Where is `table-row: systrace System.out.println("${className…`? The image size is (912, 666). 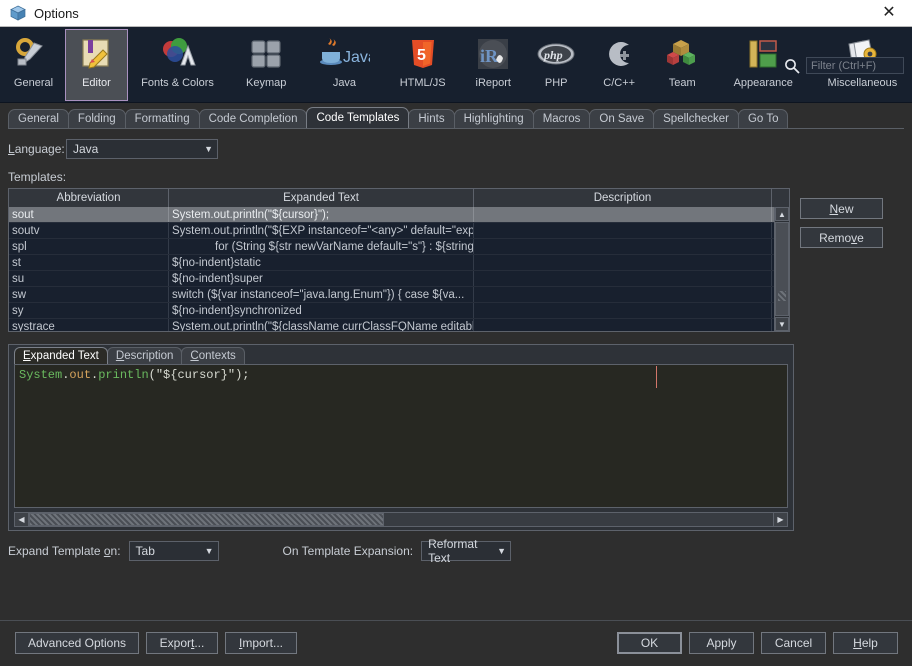
table-row: systrace System.out.println("${className… is located at coordinates (399, 325).